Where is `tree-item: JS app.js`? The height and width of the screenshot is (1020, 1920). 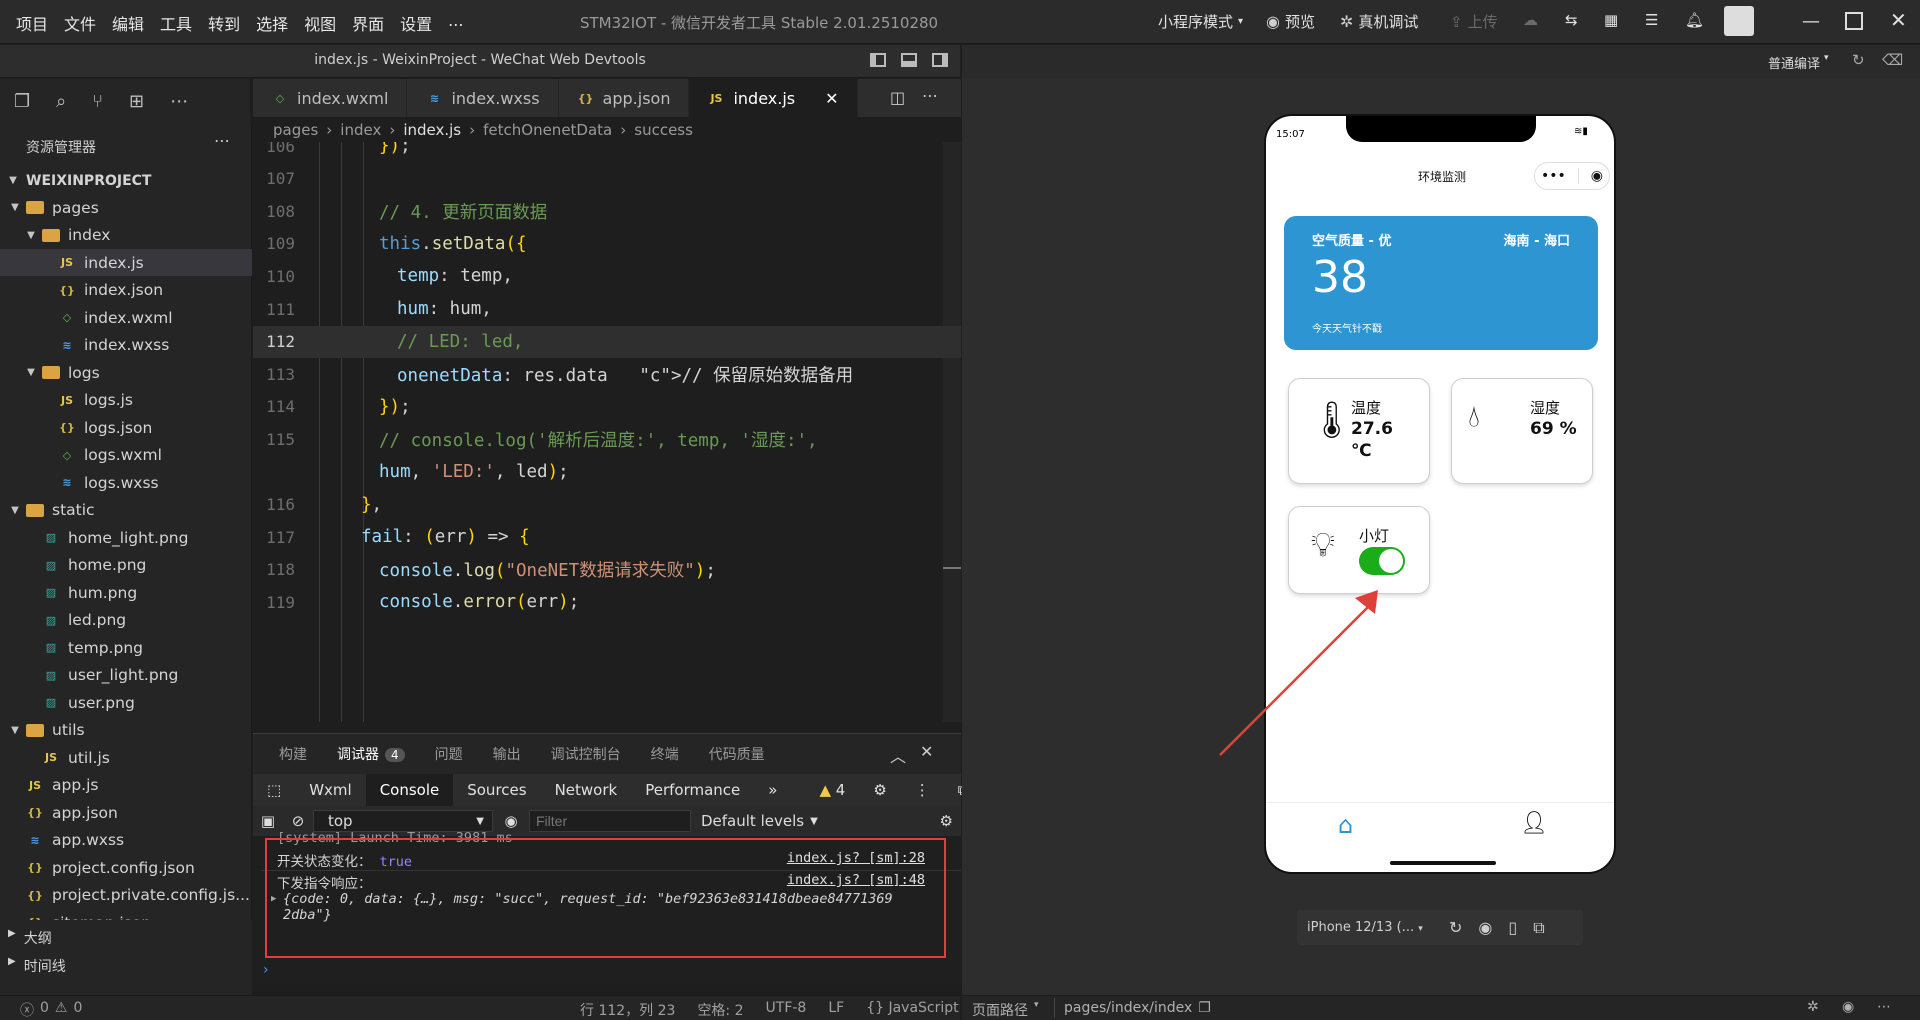 tree-item: JS app.js is located at coordinates (126, 785).